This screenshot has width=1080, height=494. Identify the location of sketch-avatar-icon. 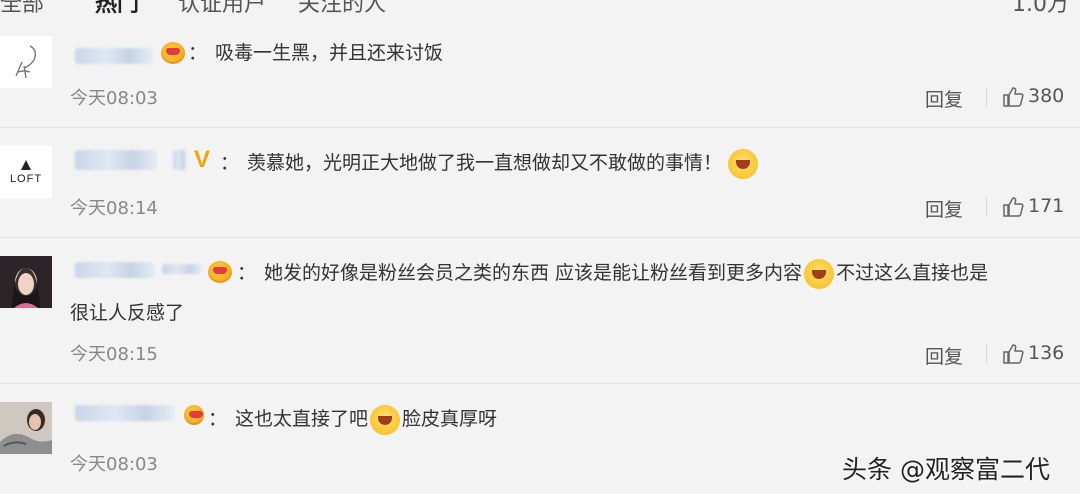
(26, 62).